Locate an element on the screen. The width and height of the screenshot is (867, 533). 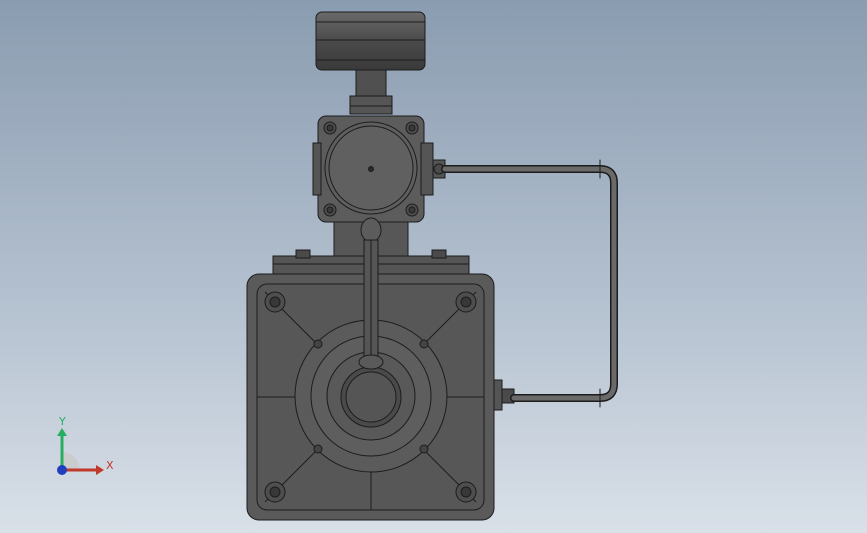
z-axis-dot is located at coordinates (62, 470).